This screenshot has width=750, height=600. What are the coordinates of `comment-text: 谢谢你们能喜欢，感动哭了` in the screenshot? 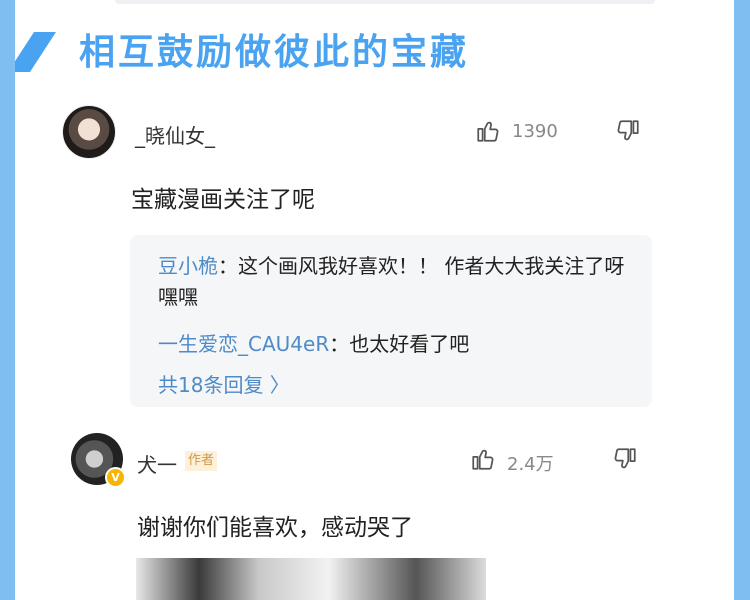 It's located at (275, 528).